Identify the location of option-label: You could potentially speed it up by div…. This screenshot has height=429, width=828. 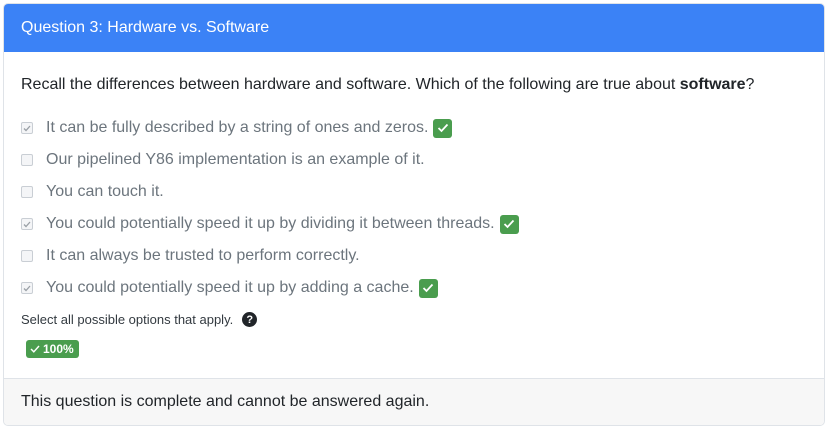
(270, 223).